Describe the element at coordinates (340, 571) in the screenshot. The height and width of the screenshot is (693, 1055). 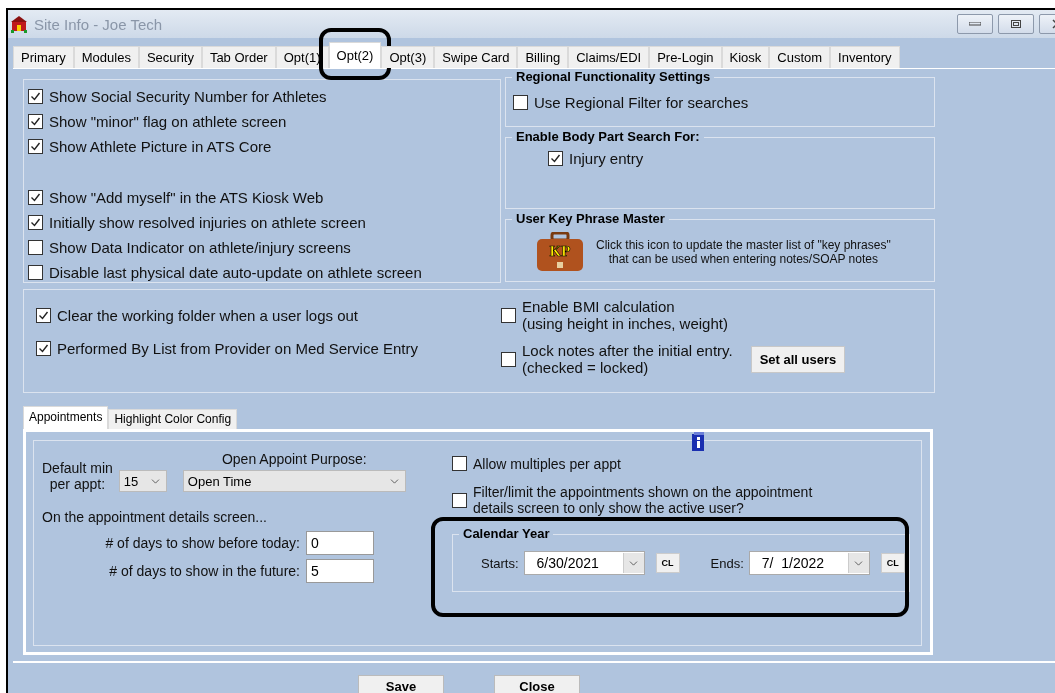
I see `number-input: 5` at that location.